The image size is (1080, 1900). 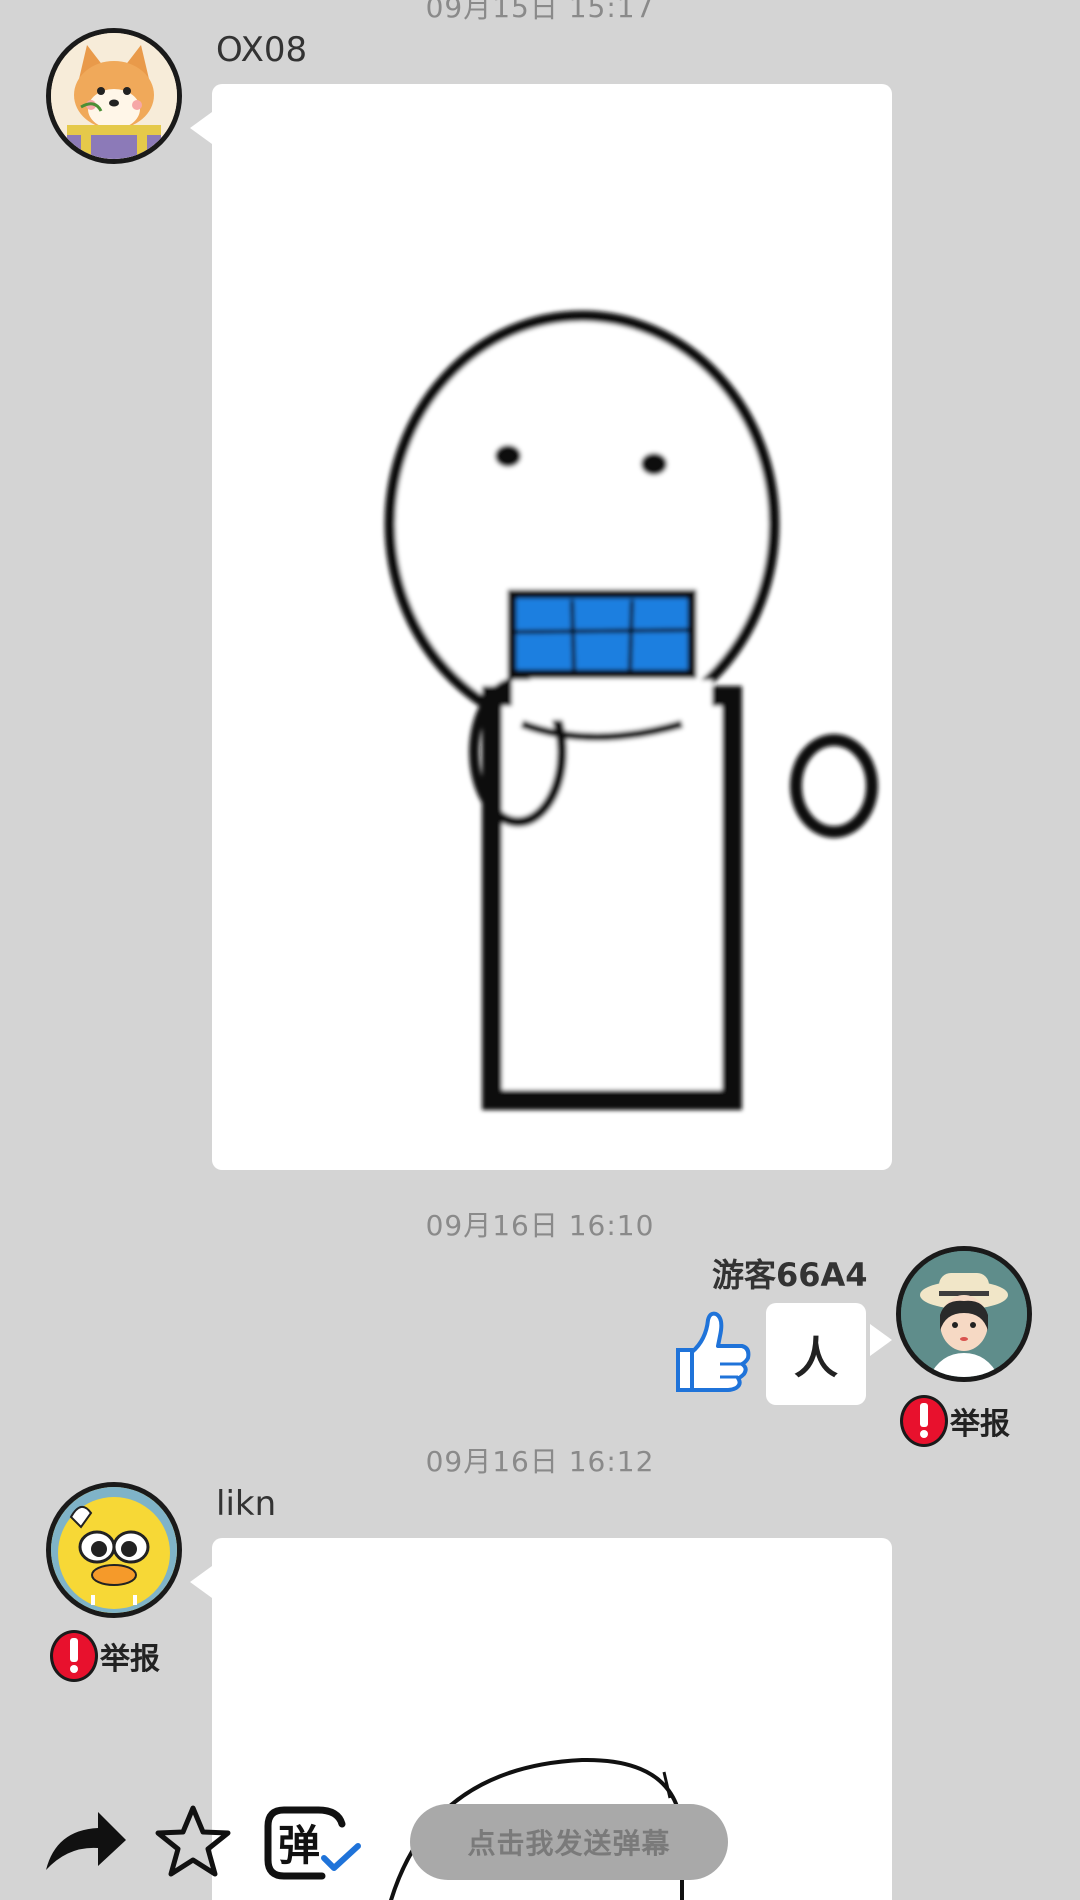 I want to click on timestamp-2: 09月16日 16:10, so click(x=540, y=1225).